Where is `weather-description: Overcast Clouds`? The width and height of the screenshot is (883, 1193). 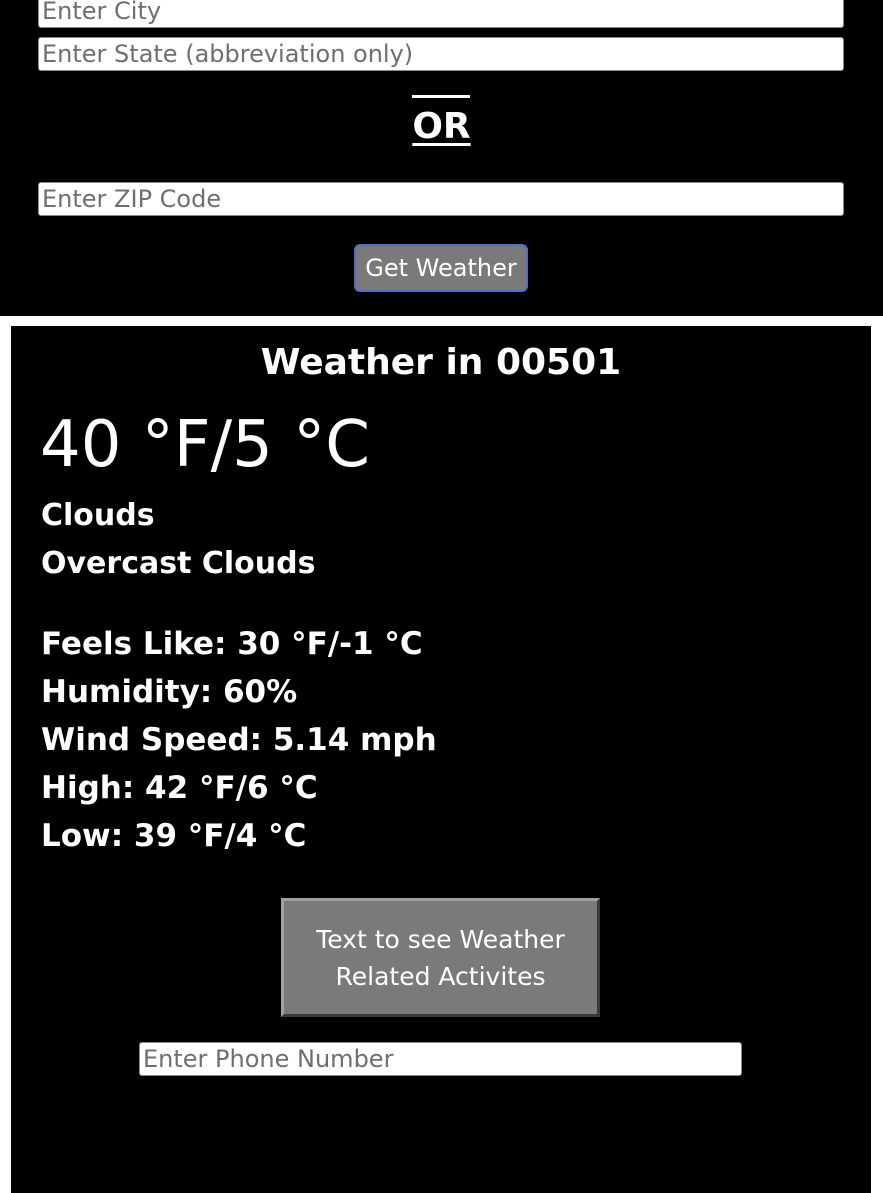
weather-description: Overcast Clouds is located at coordinates (178, 563).